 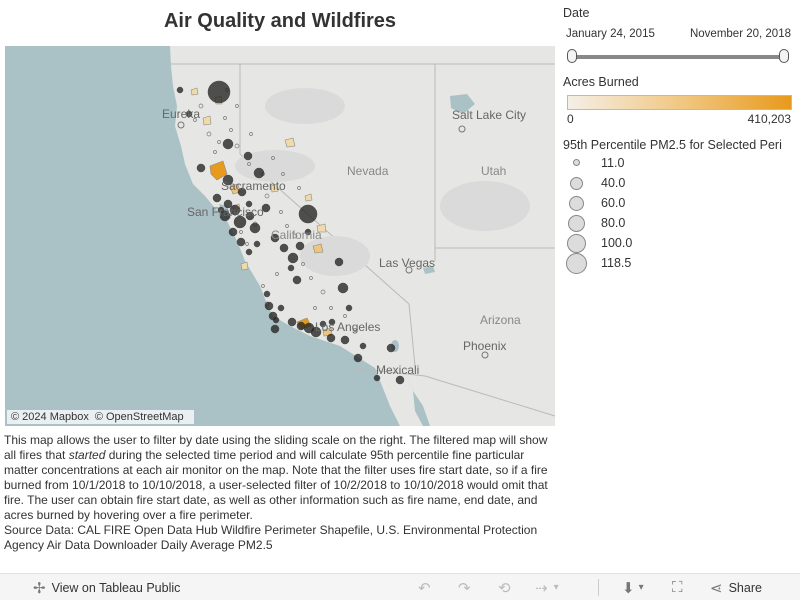 What do you see at coordinates (617, 243) in the screenshot?
I see `pm25-legend-value: 100.0` at bounding box center [617, 243].